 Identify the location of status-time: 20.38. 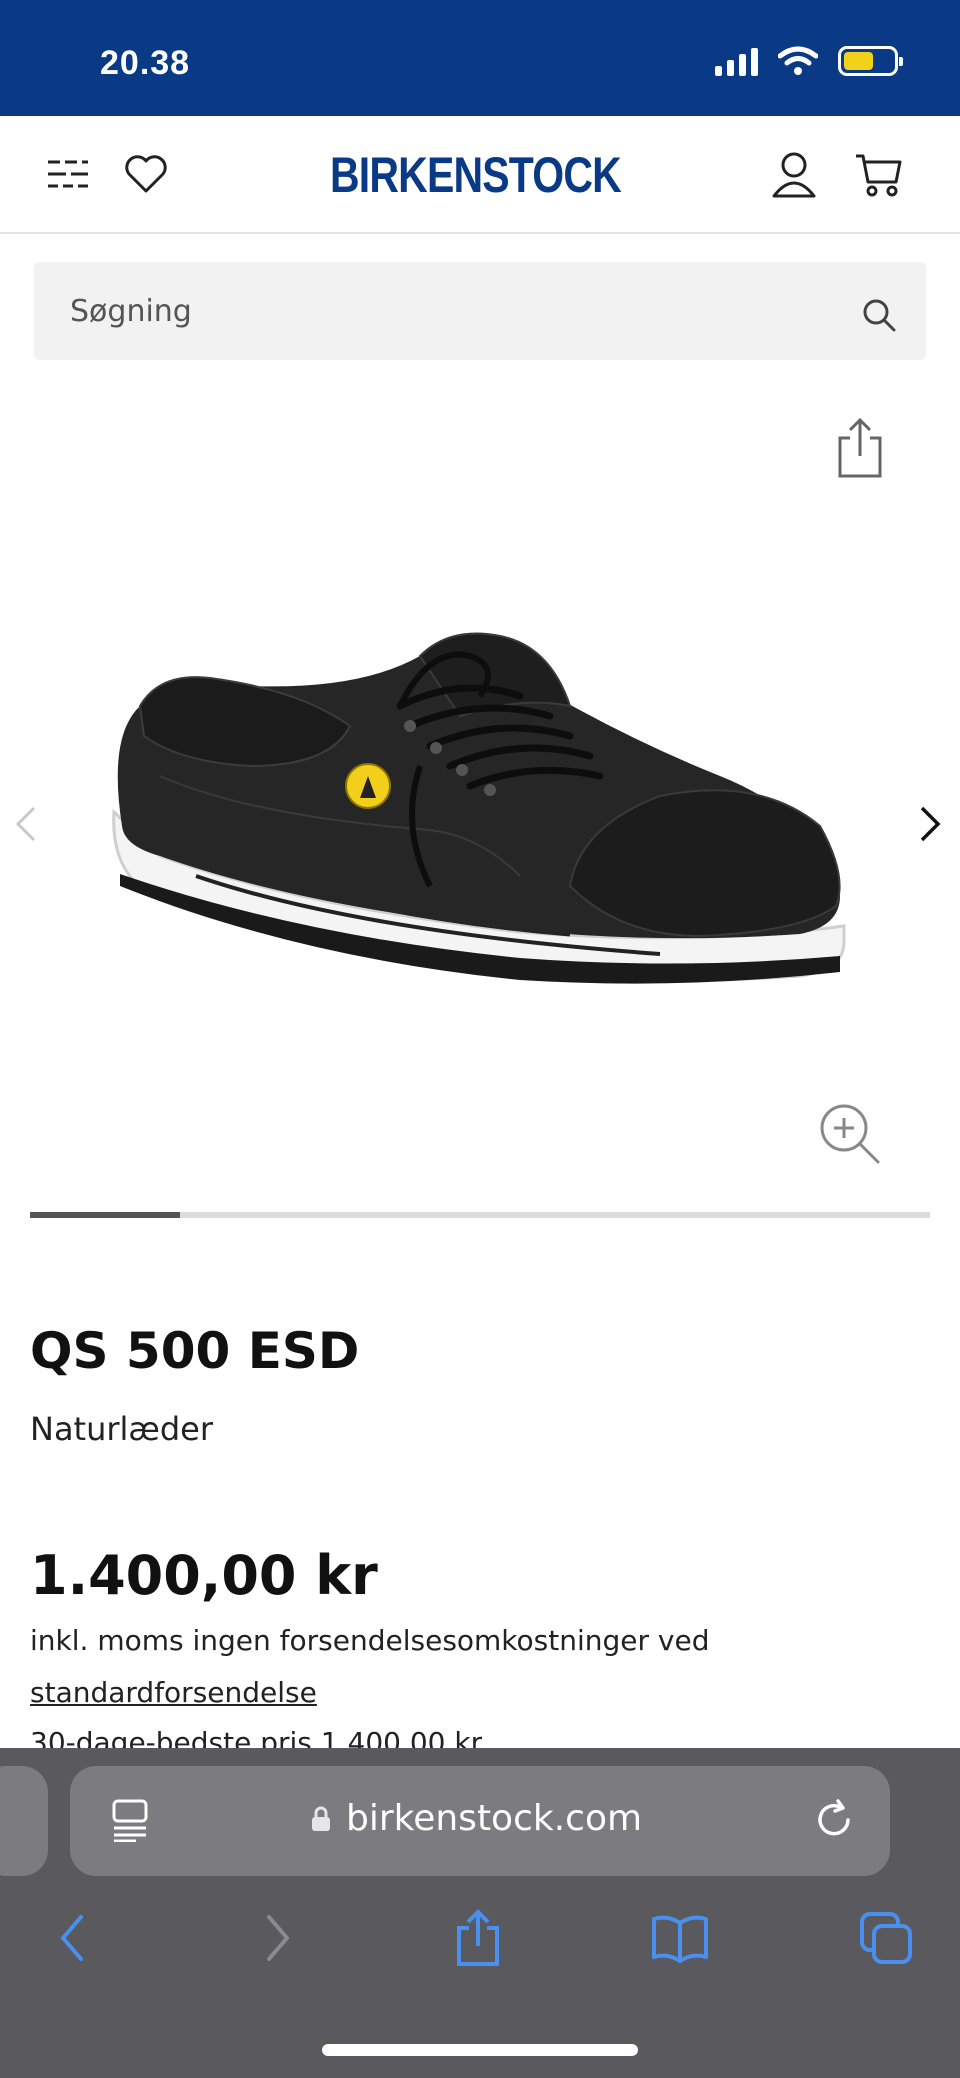
(145, 63).